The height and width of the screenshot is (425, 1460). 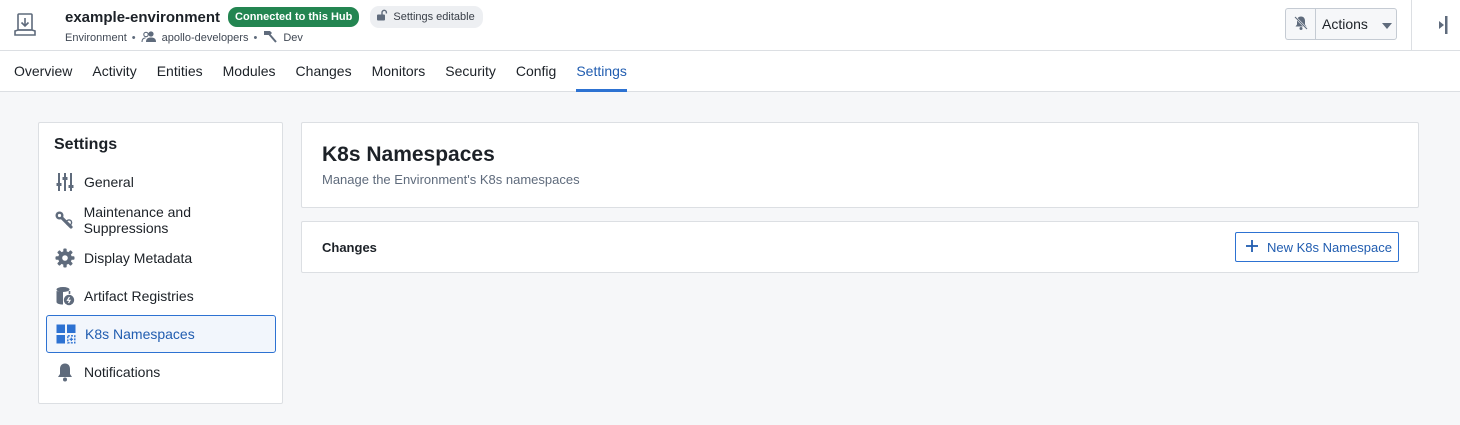 I want to click on settings-editable-badge: Settings editable, so click(x=426, y=17).